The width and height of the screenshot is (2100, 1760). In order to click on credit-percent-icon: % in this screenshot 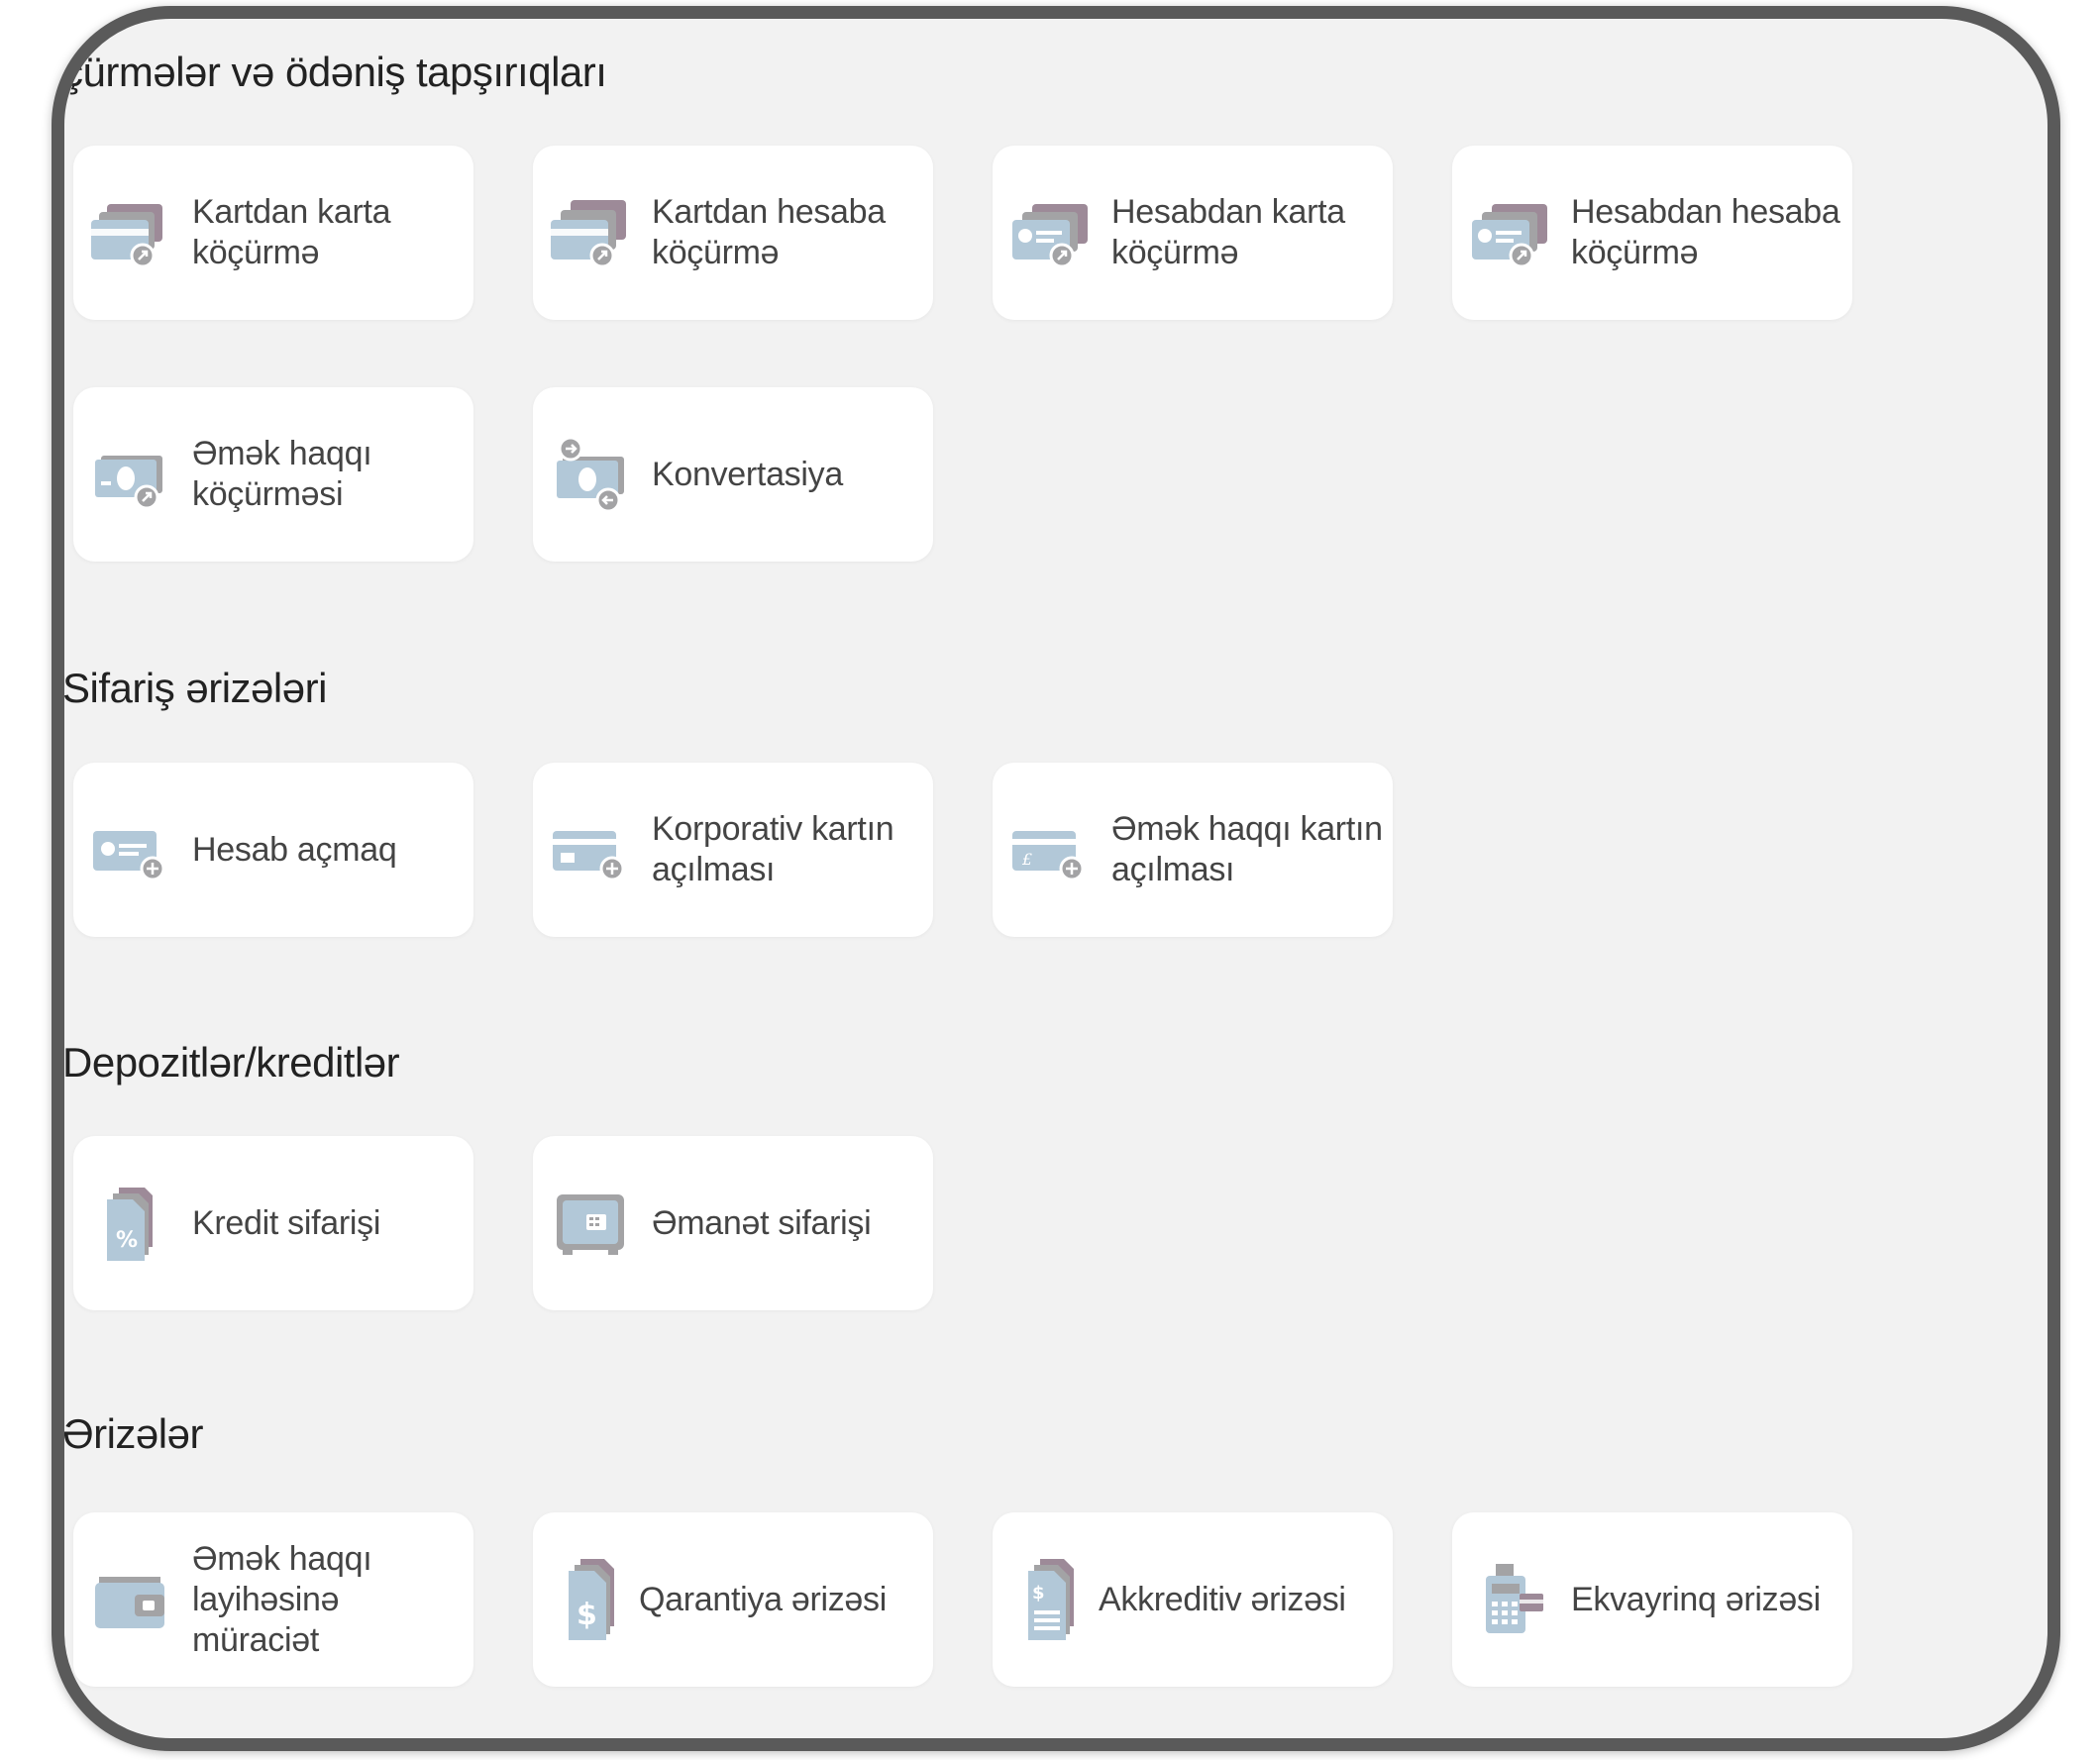, I will do `click(132, 1223)`.